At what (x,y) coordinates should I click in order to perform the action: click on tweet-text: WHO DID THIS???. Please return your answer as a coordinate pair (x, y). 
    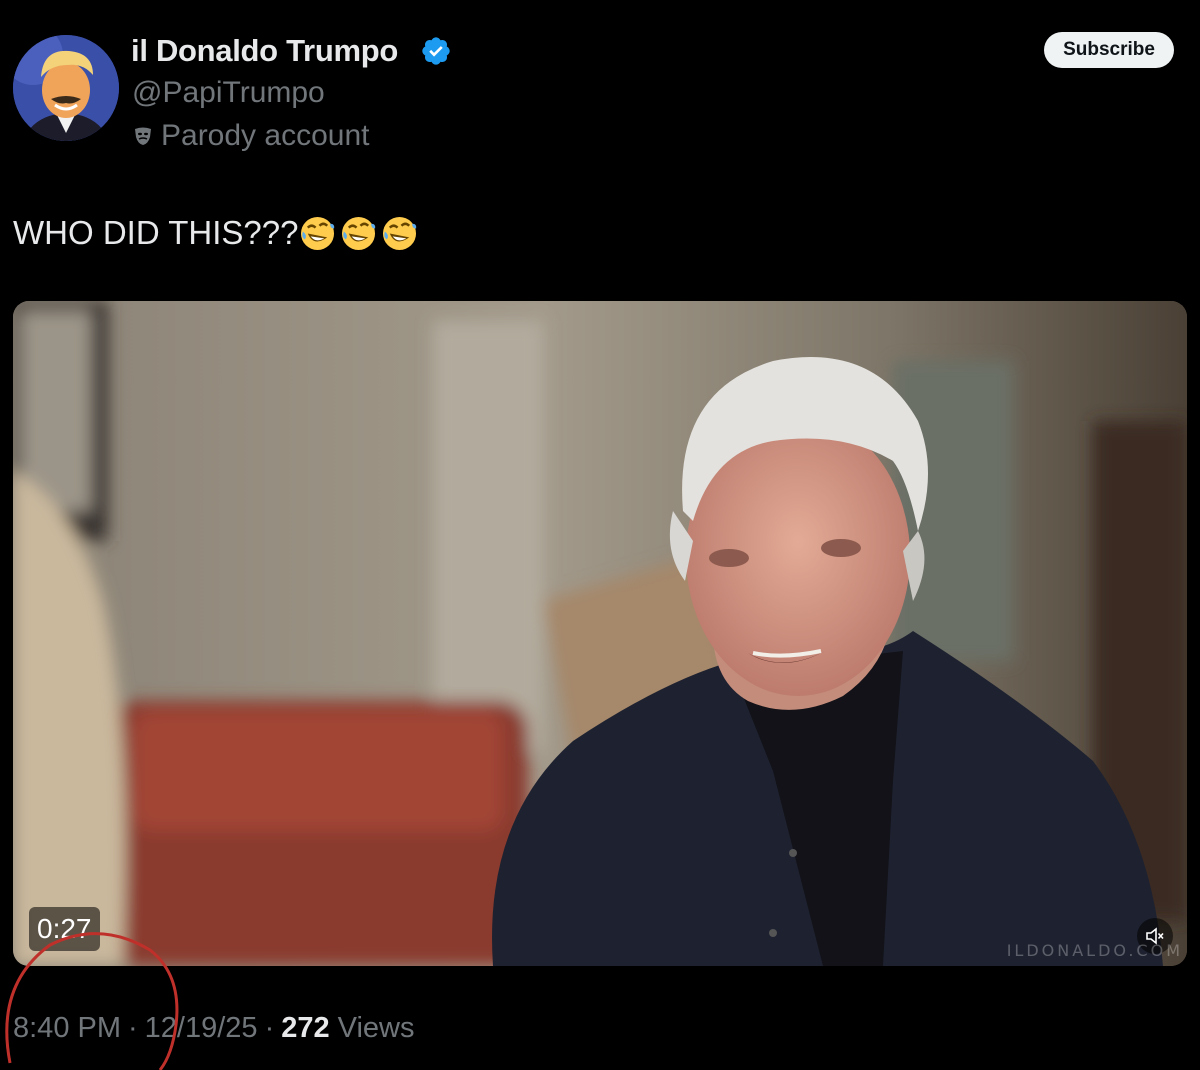
    Looking at the image, I should click on (215, 233).